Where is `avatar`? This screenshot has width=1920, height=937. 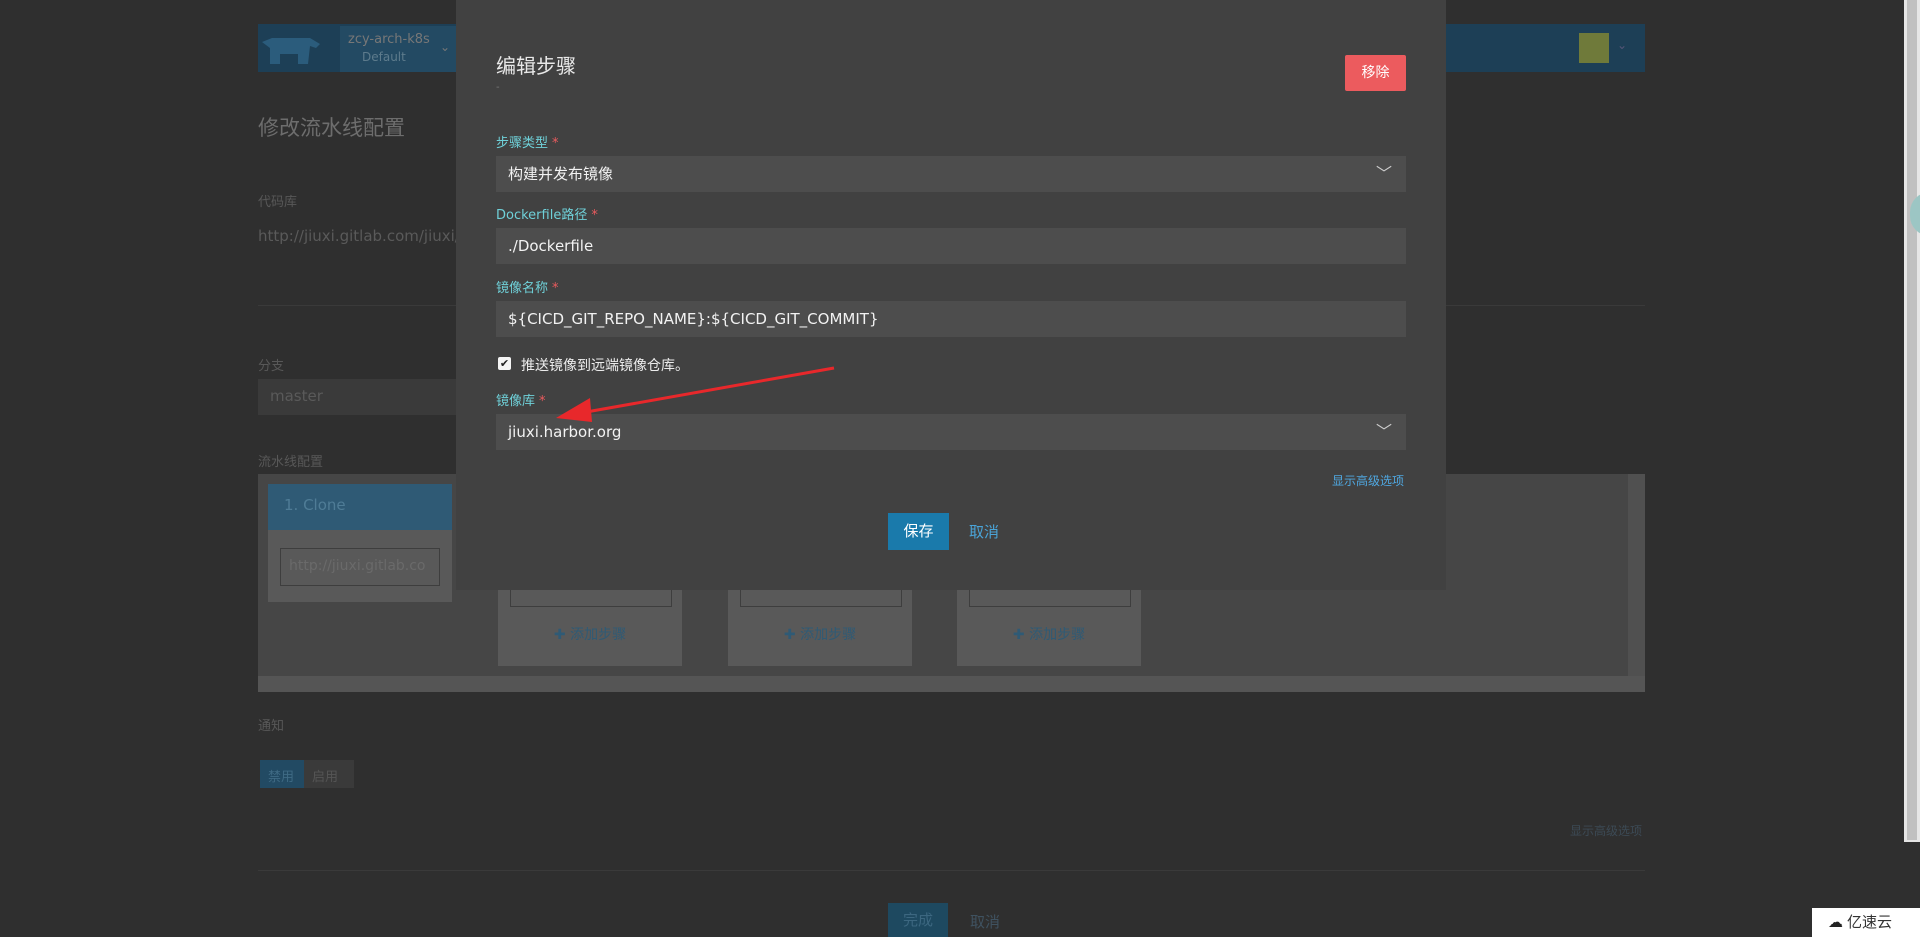 avatar is located at coordinates (1594, 48).